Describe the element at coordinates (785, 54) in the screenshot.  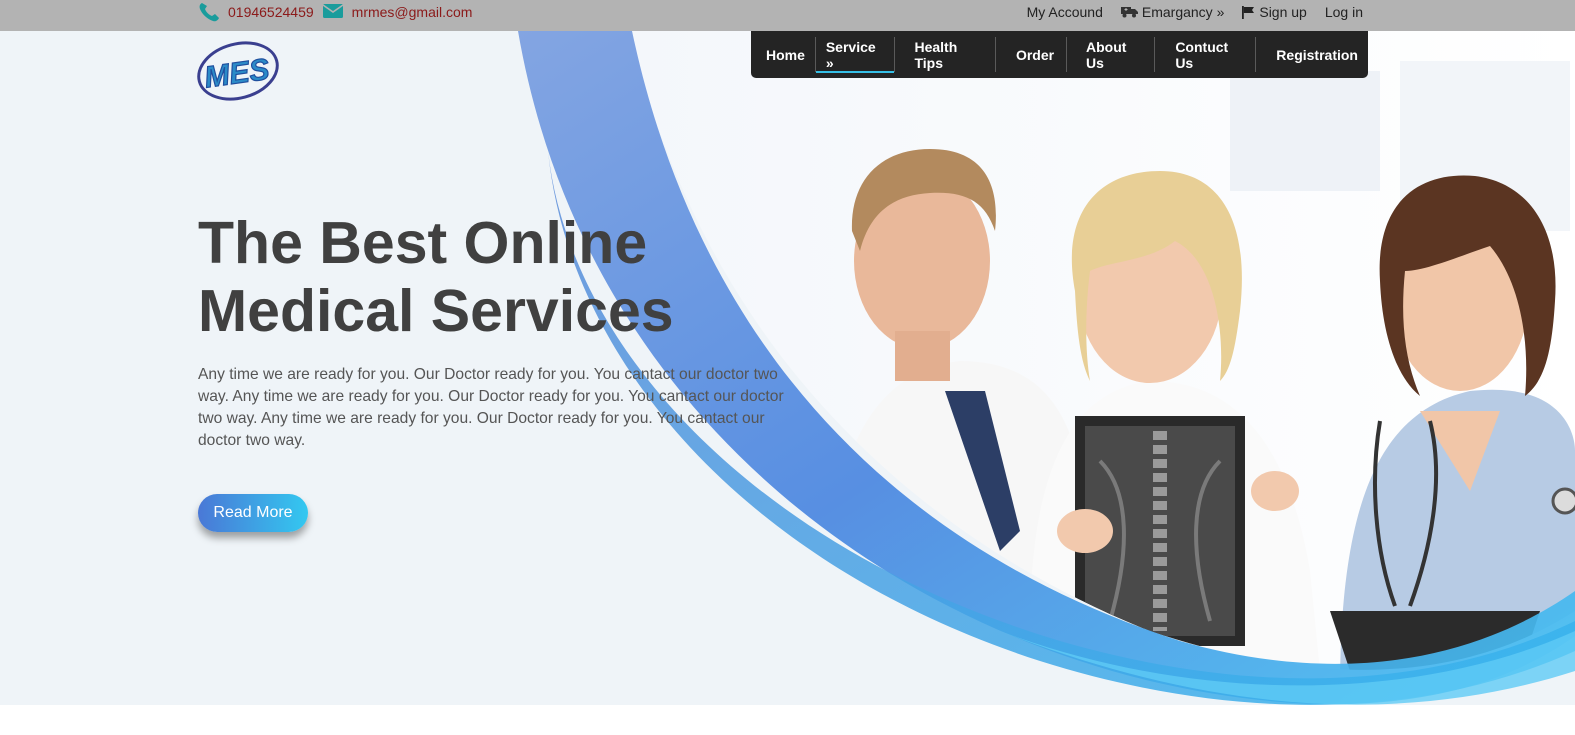
I see `nav-label: Home` at that location.